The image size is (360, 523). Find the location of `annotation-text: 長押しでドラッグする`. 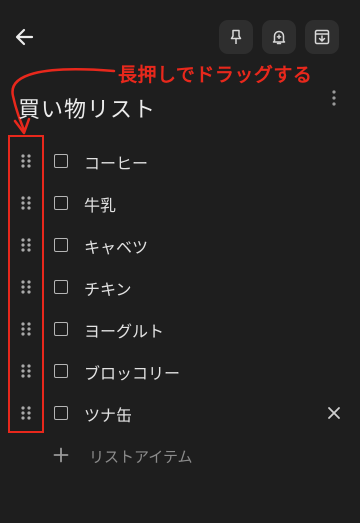

annotation-text: 長押しでドラッグする is located at coordinates (215, 75).